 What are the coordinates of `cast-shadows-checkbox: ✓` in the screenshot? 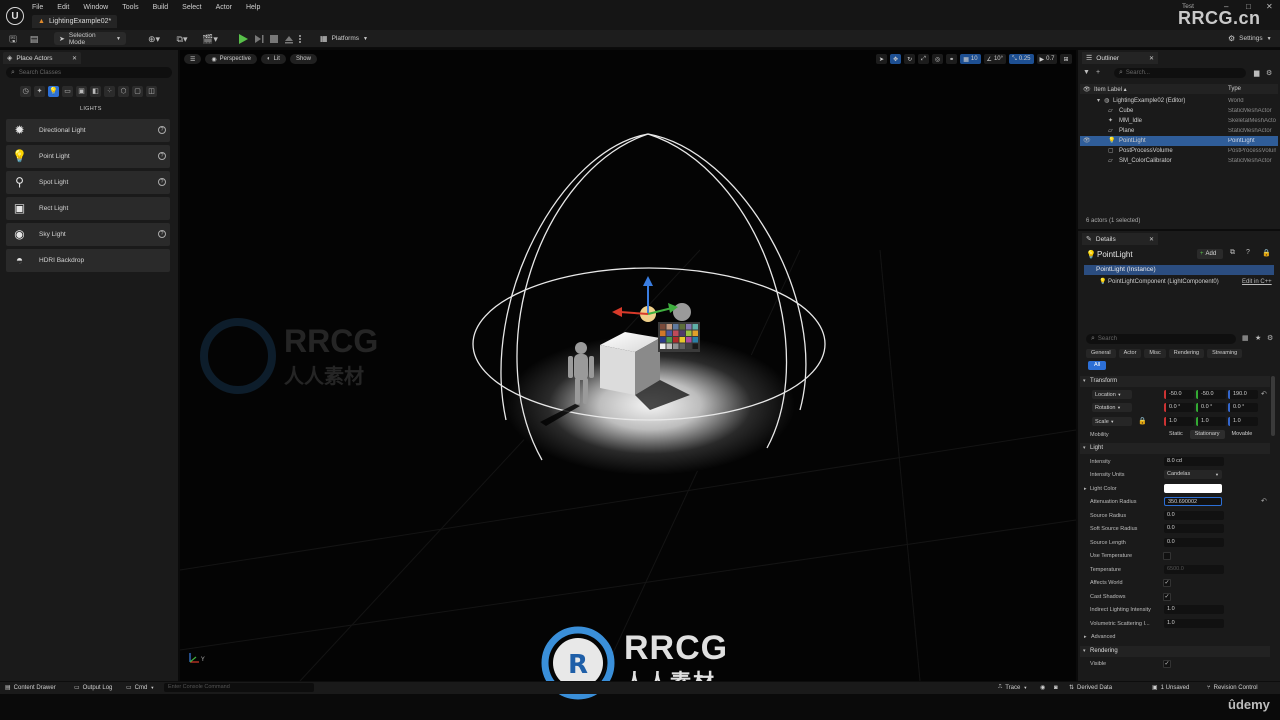 It's located at (1167, 597).